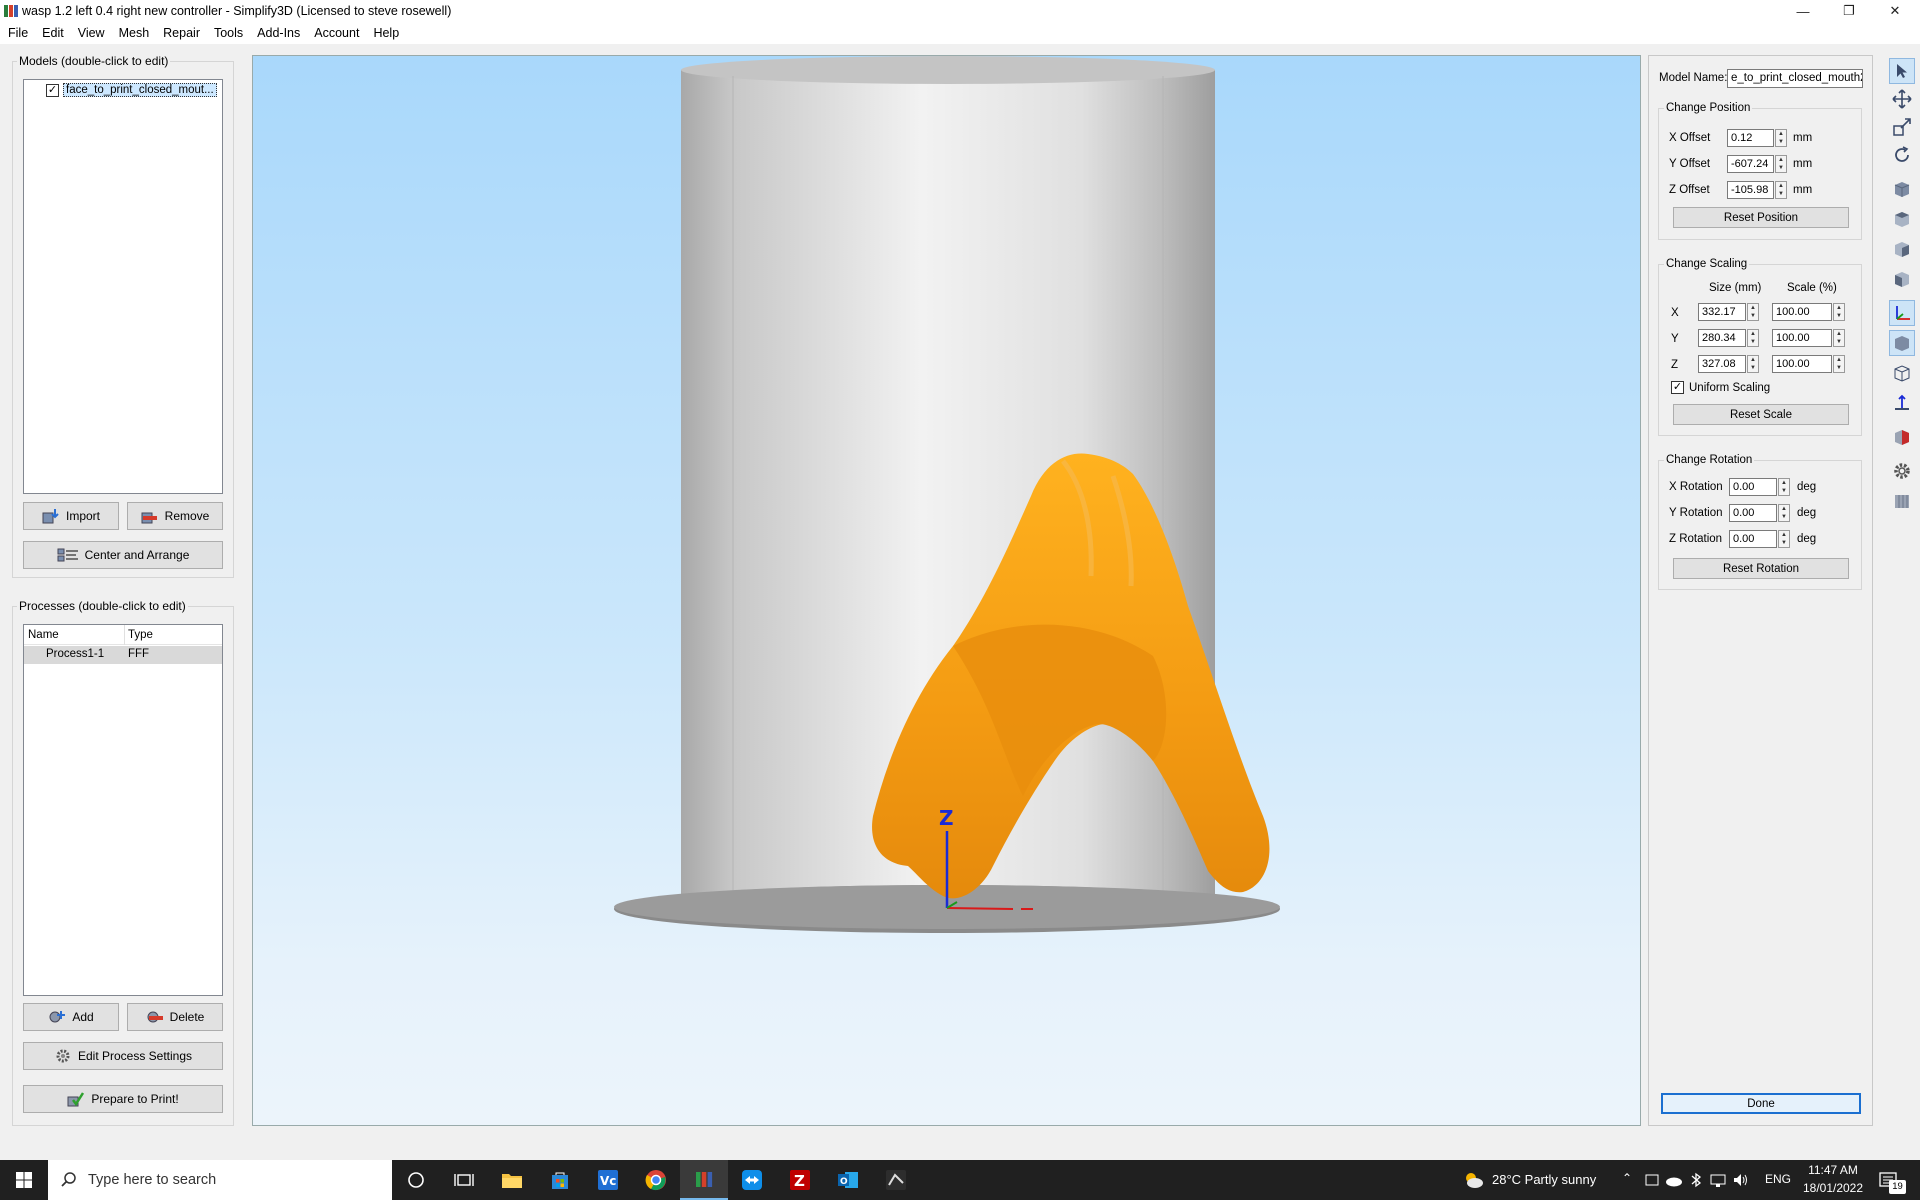  I want to click on view-top-icon, so click(1902, 219).